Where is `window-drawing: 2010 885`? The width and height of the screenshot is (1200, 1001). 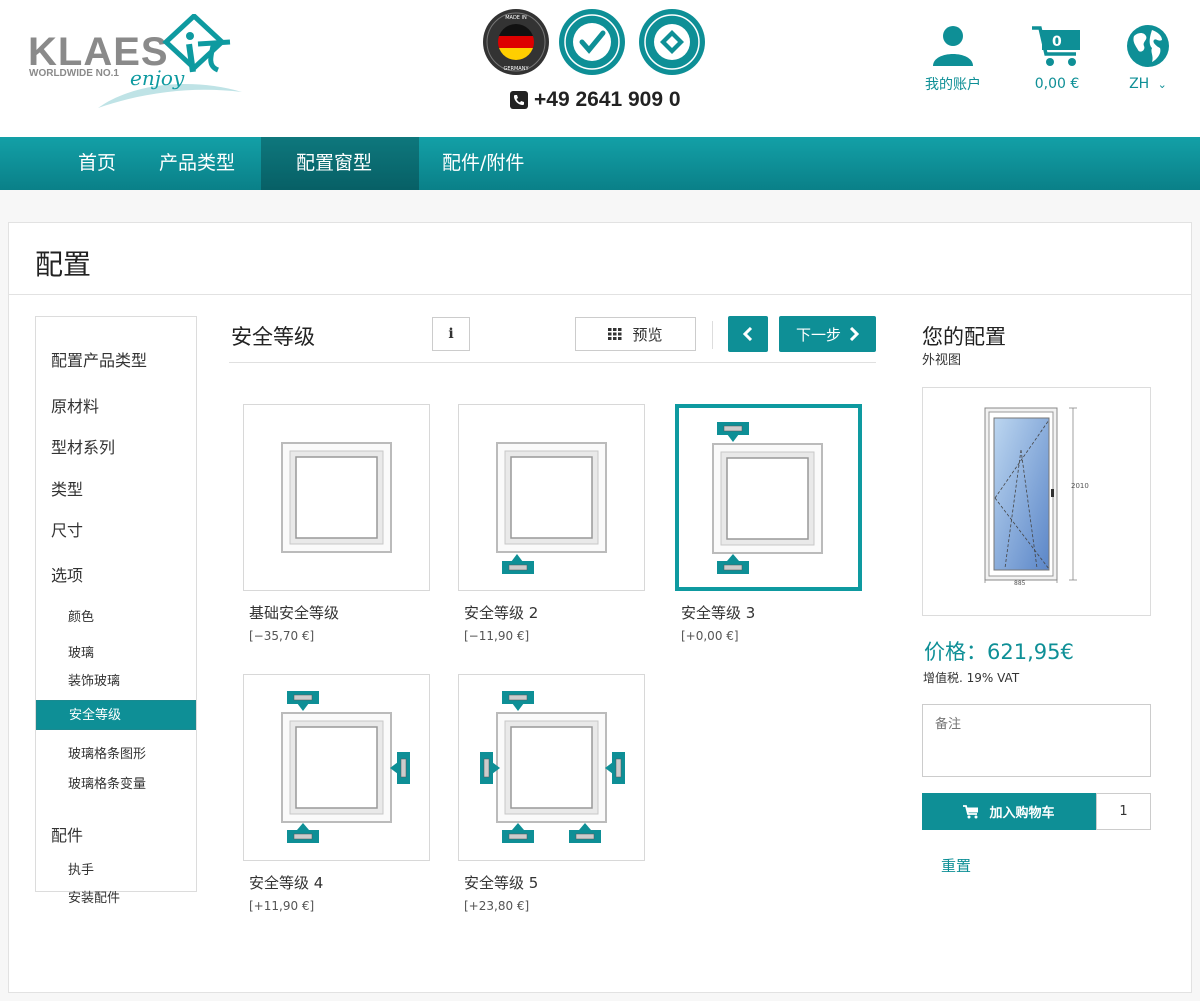 window-drawing: 2010 885 is located at coordinates (1036, 497).